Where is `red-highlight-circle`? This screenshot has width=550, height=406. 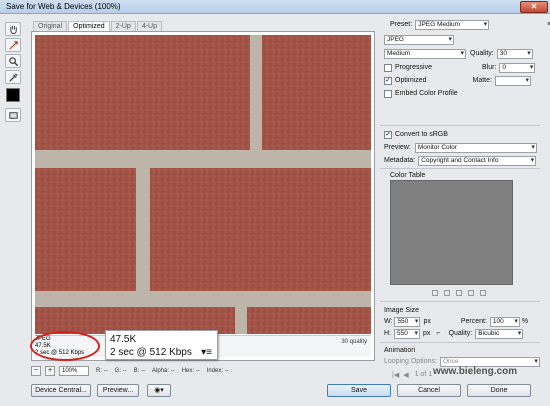
red-highlight-circle is located at coordinates (65, 346).